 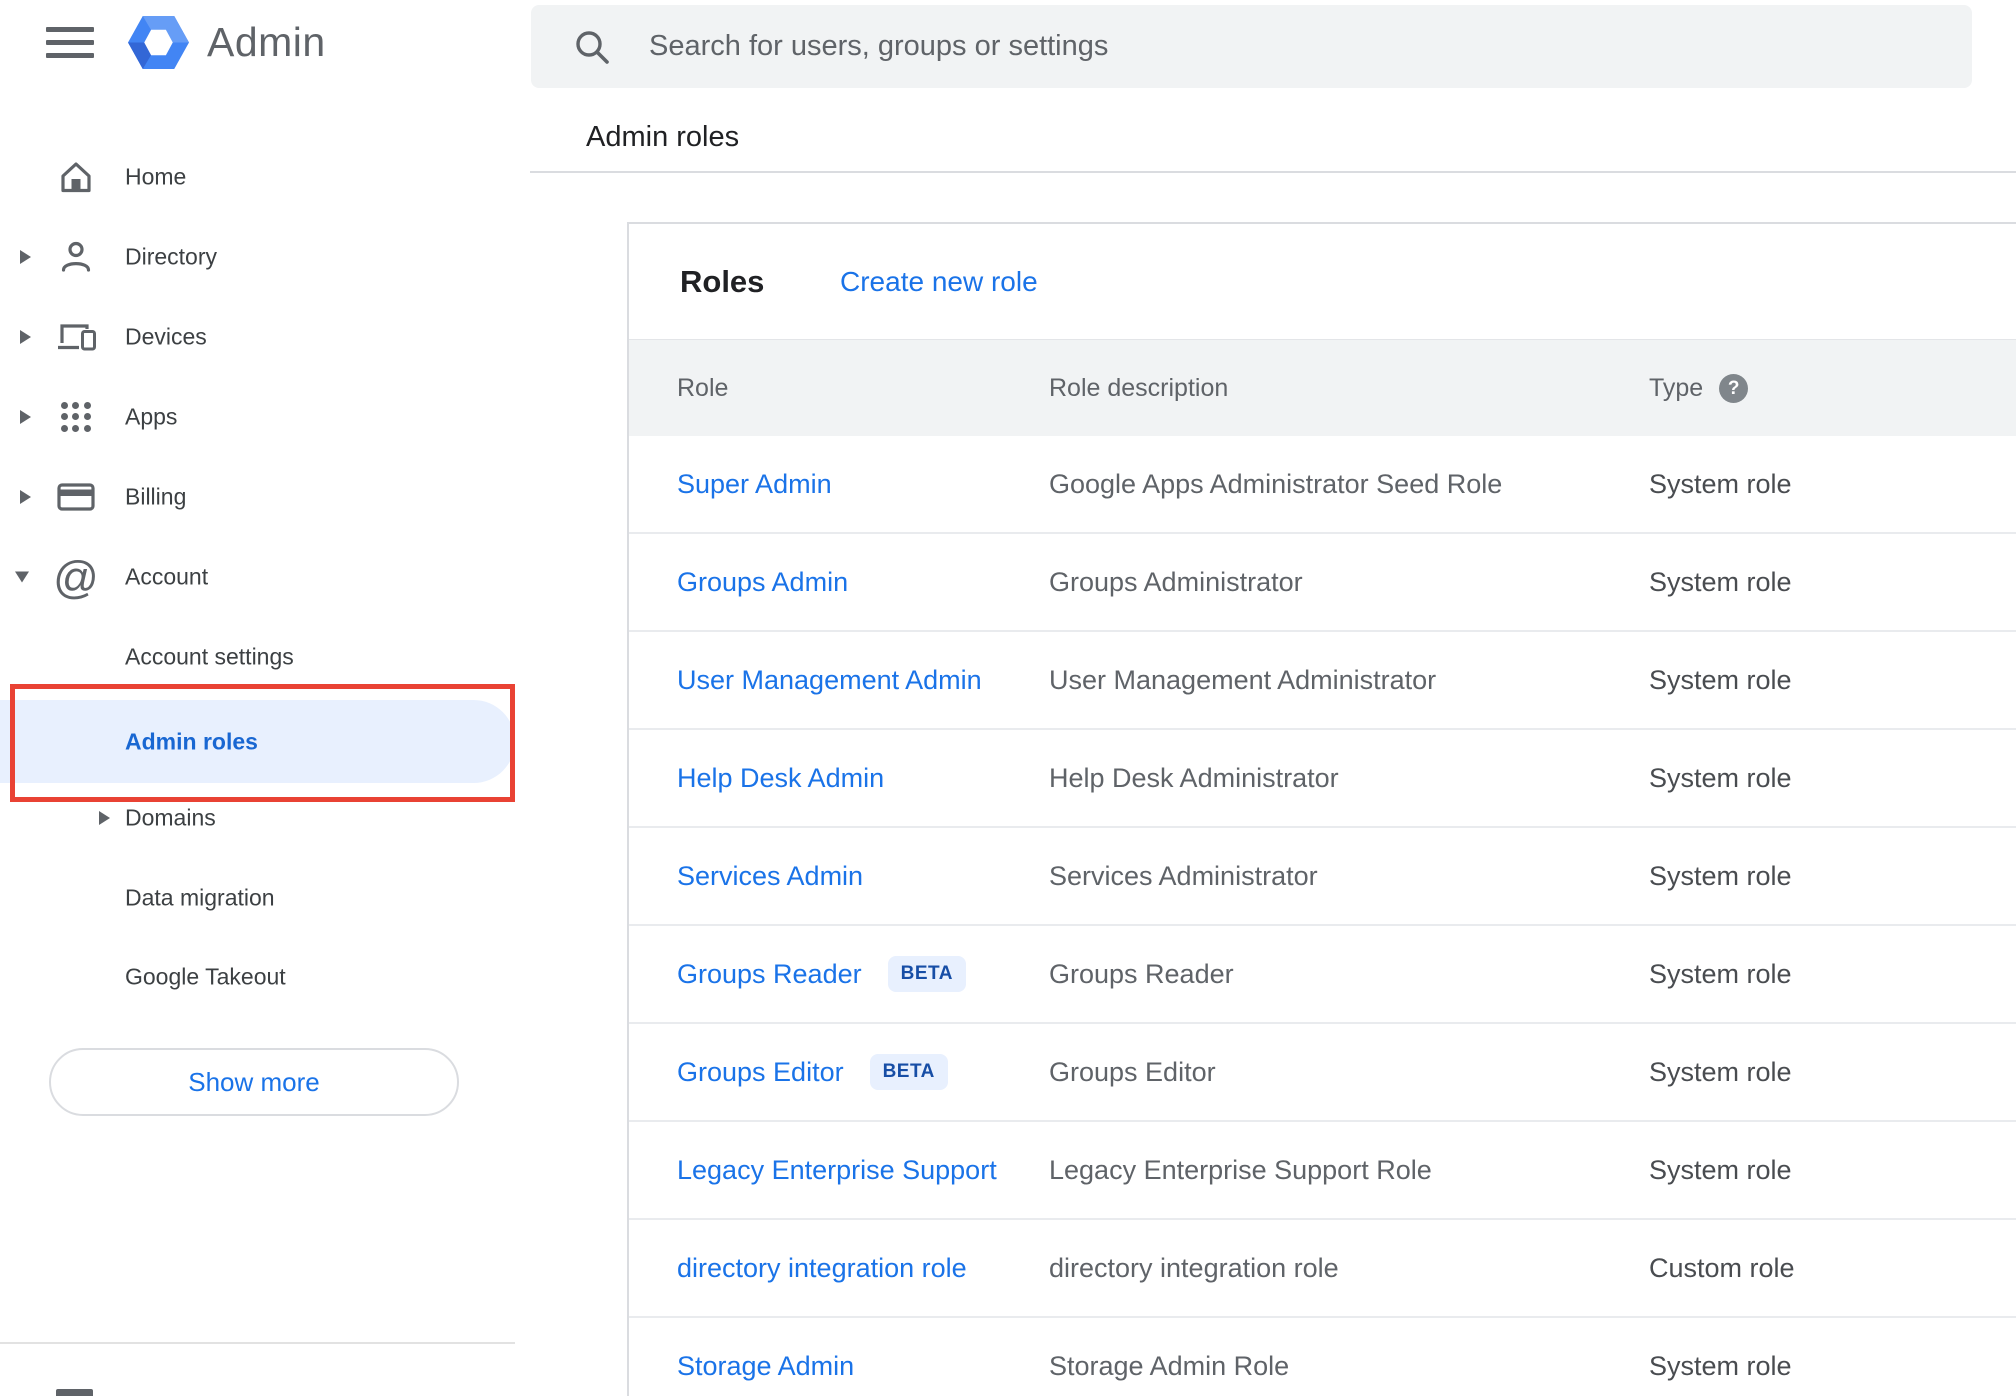 I want to click on role-description: Services Administrator, so click(x=1183, y=875).